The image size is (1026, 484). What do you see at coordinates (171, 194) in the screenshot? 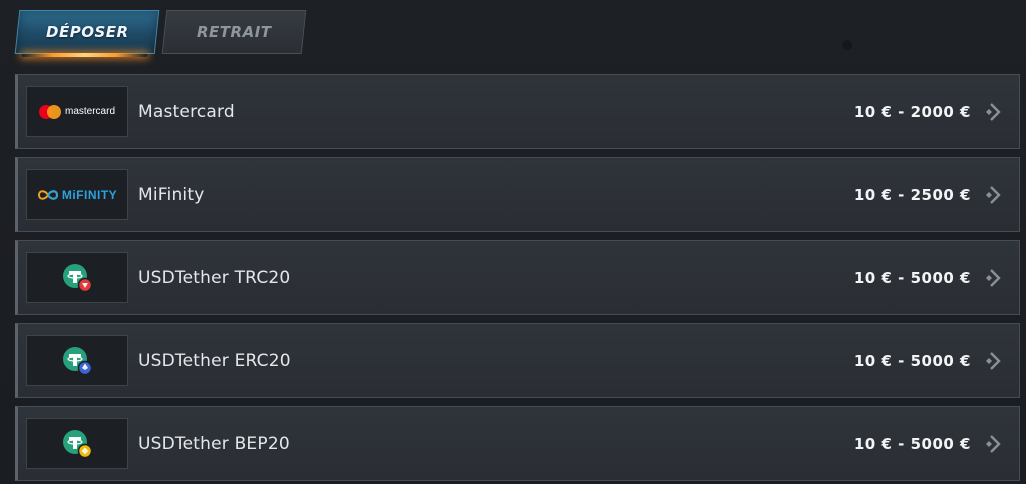
I see `method-name: MiFinity` at bounding box center [171, 194].